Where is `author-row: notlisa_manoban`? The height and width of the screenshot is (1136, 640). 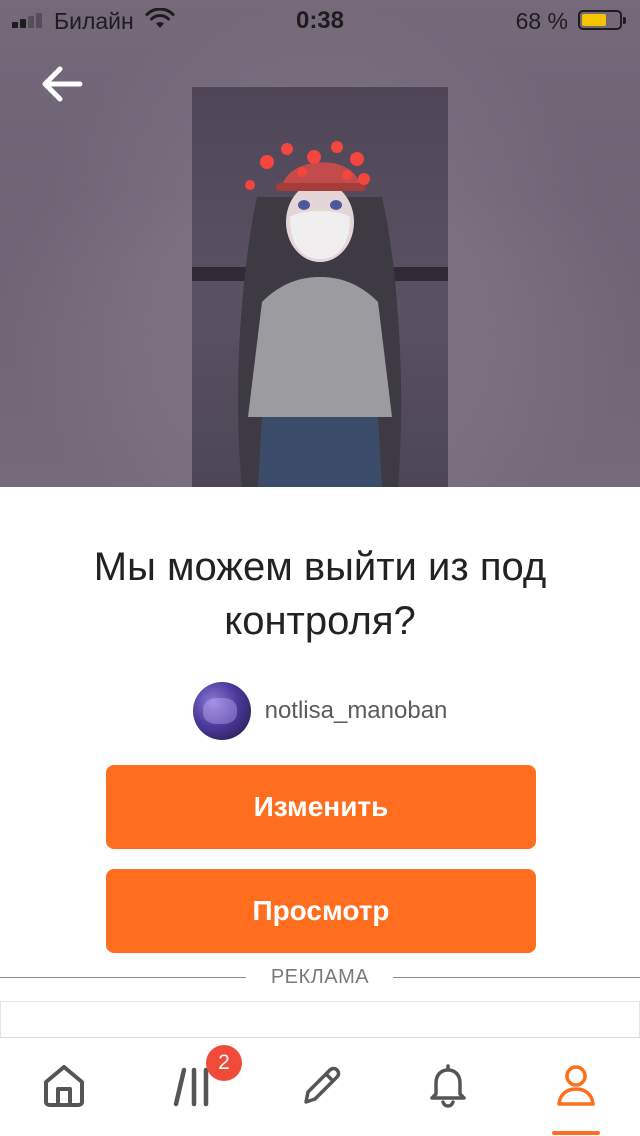 author-row: notlisa_manoban is located at coordinates (320, 711).